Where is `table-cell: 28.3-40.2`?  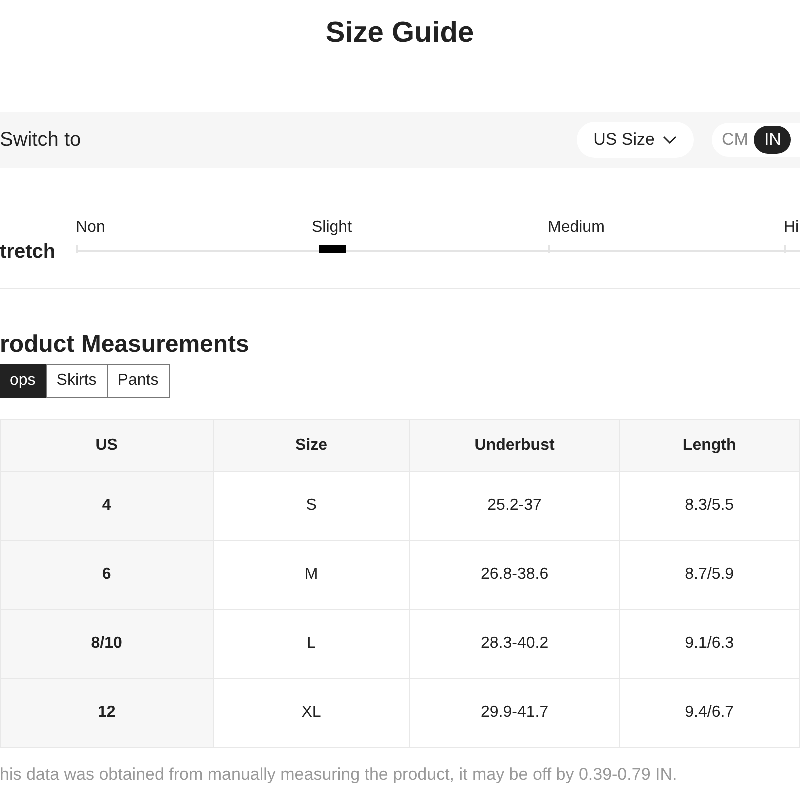 table-cell: 28.3-40.2 is located at coordinates (515, 644).